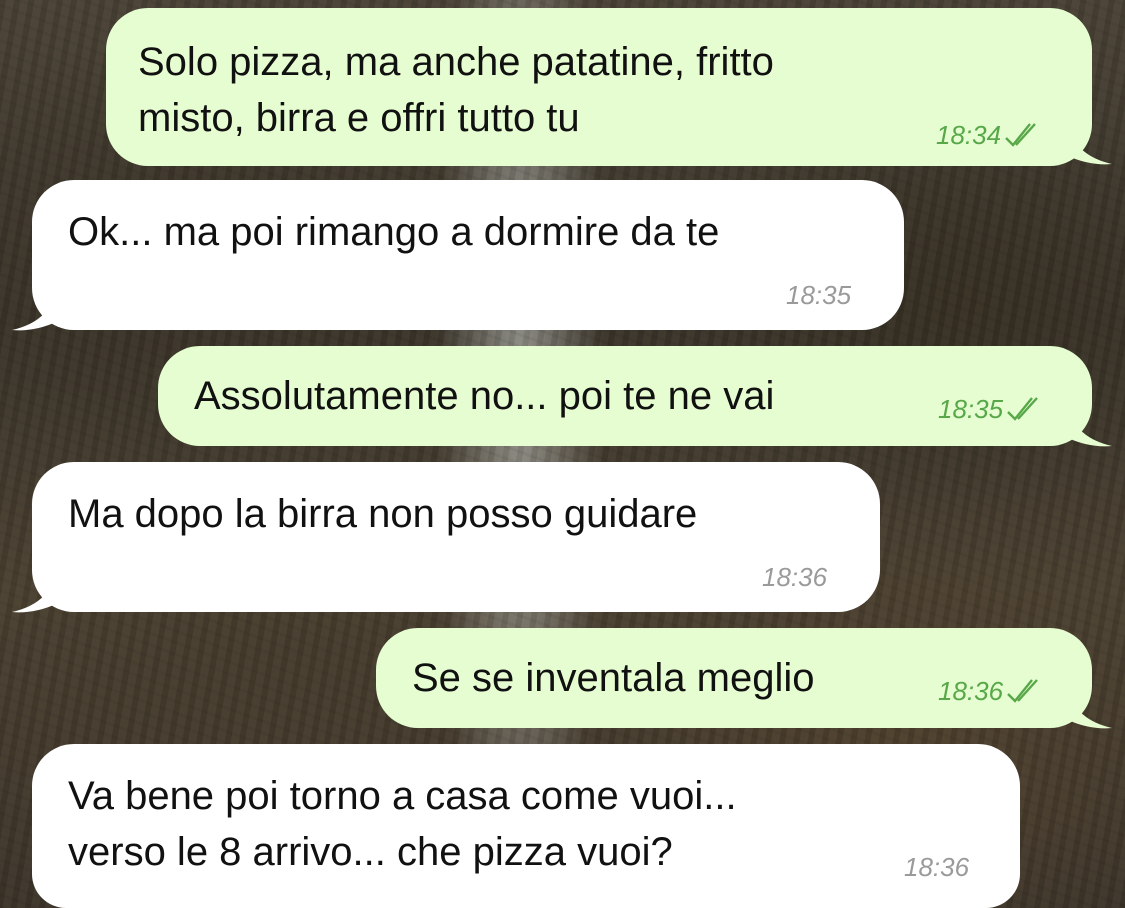 The height and width of the screenshot is (908, 1125). Describe the element at coordinates (613, 678) in the screenshot. I see `message-text: Se se inventala meglio` at that location.